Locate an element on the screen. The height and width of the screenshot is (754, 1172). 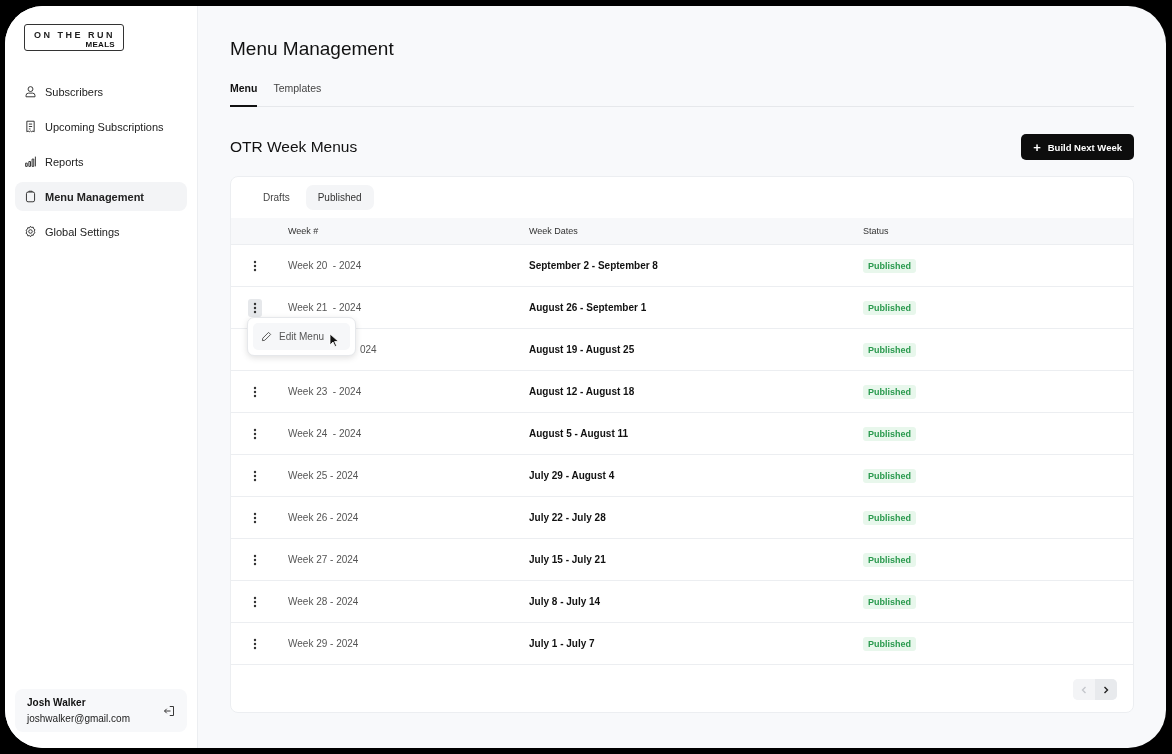
table-cell: Week 23 - 2024 is located at coordinates (325, 391).